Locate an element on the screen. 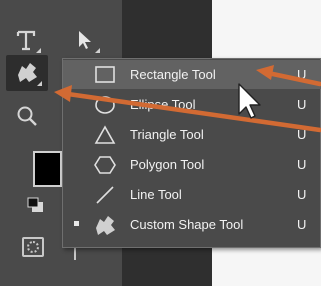  menu-item-polygon-tool: Polygon Tool U is located at coordinates (192, 164).